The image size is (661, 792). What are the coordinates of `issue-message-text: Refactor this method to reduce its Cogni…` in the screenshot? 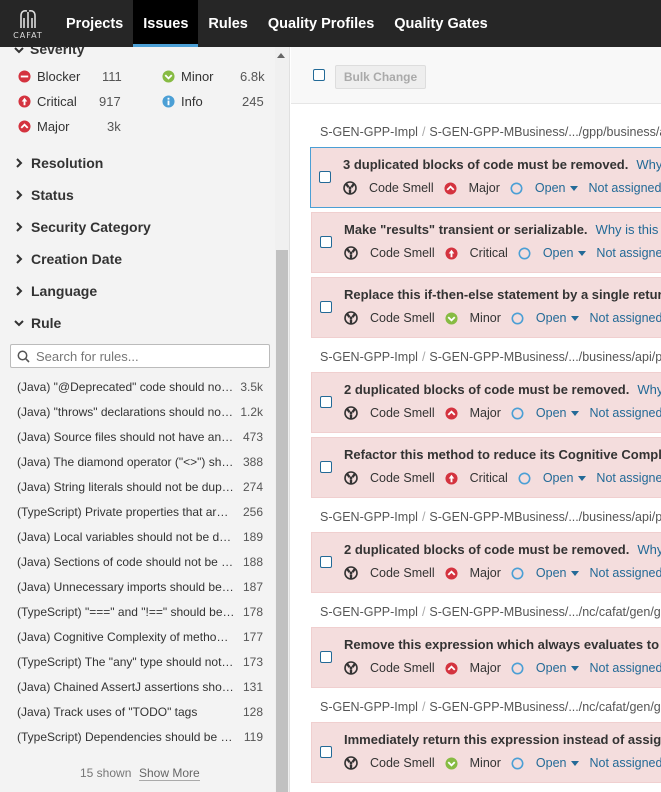 It's located at (502, 454).